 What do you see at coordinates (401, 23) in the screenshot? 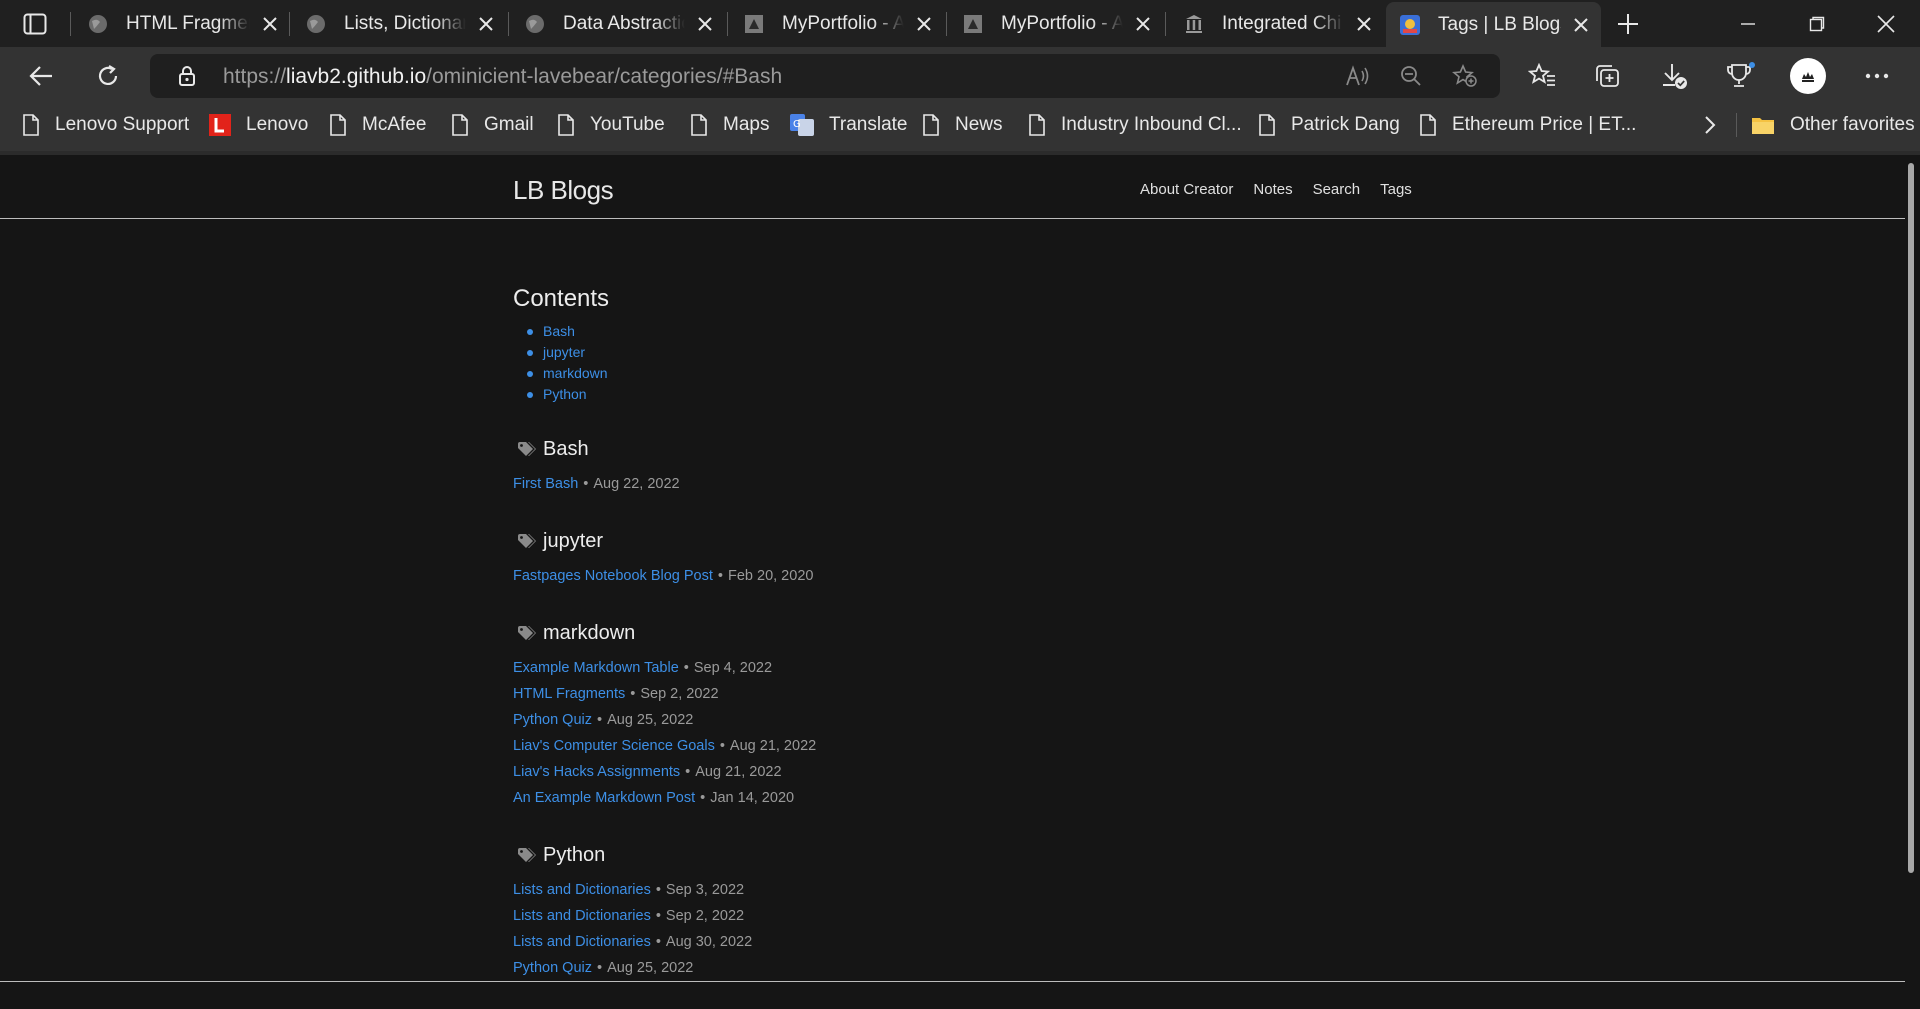
I see `tab-lists-dictionaries: Lists, Dictionari` at bounding box center [401, 23].